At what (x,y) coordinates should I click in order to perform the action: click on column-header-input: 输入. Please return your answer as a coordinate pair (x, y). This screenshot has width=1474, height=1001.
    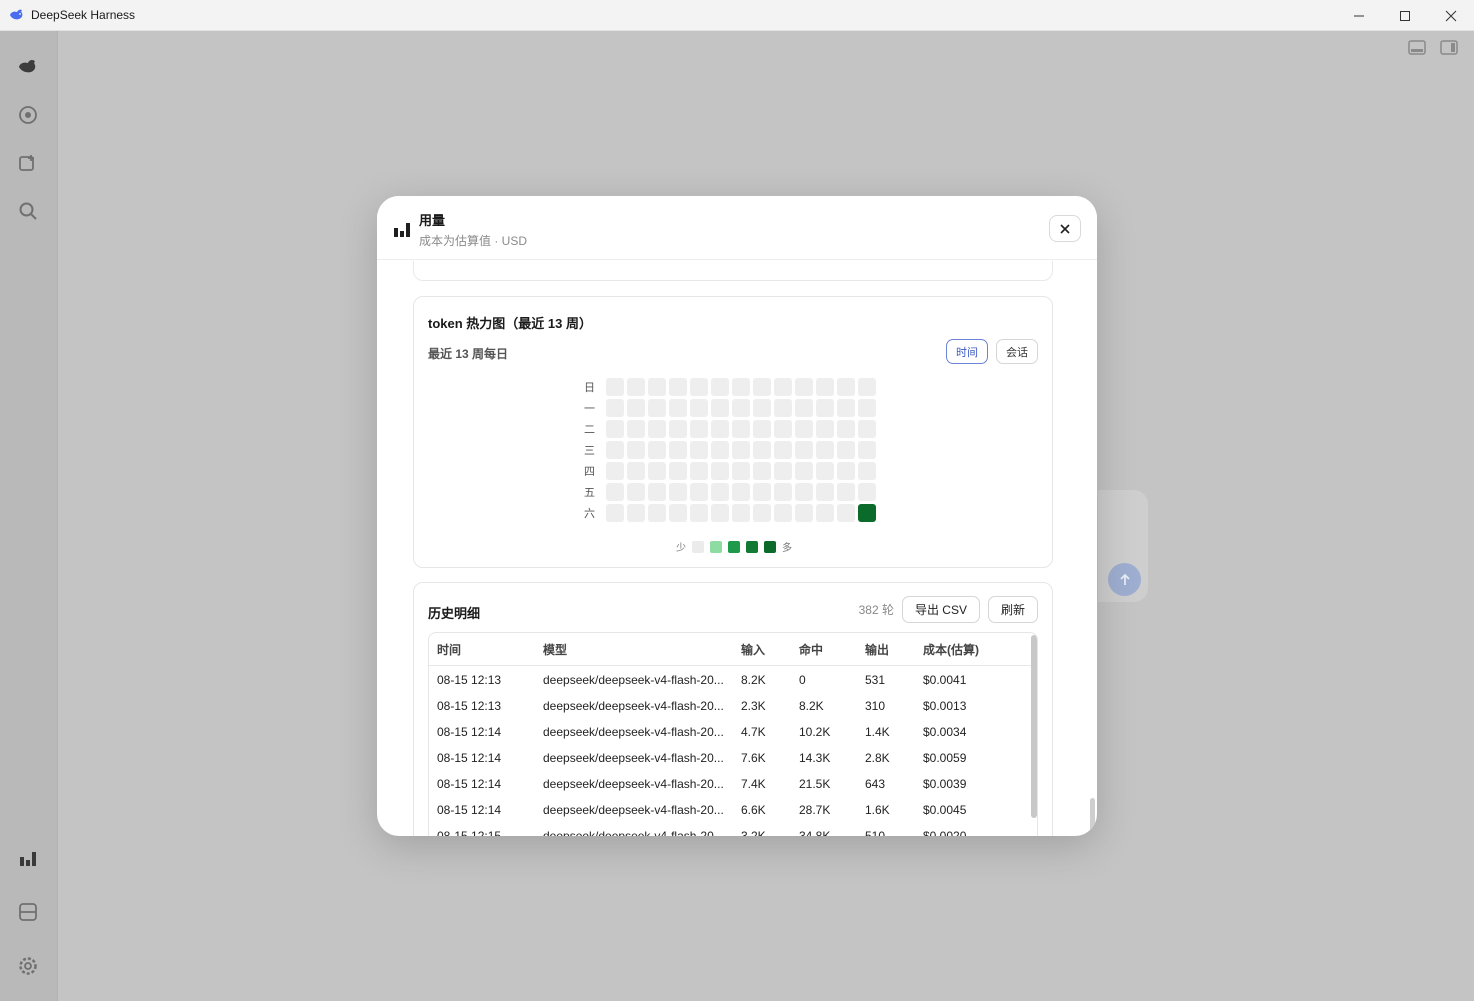
    Looking at the image, I should click on (770, 649).